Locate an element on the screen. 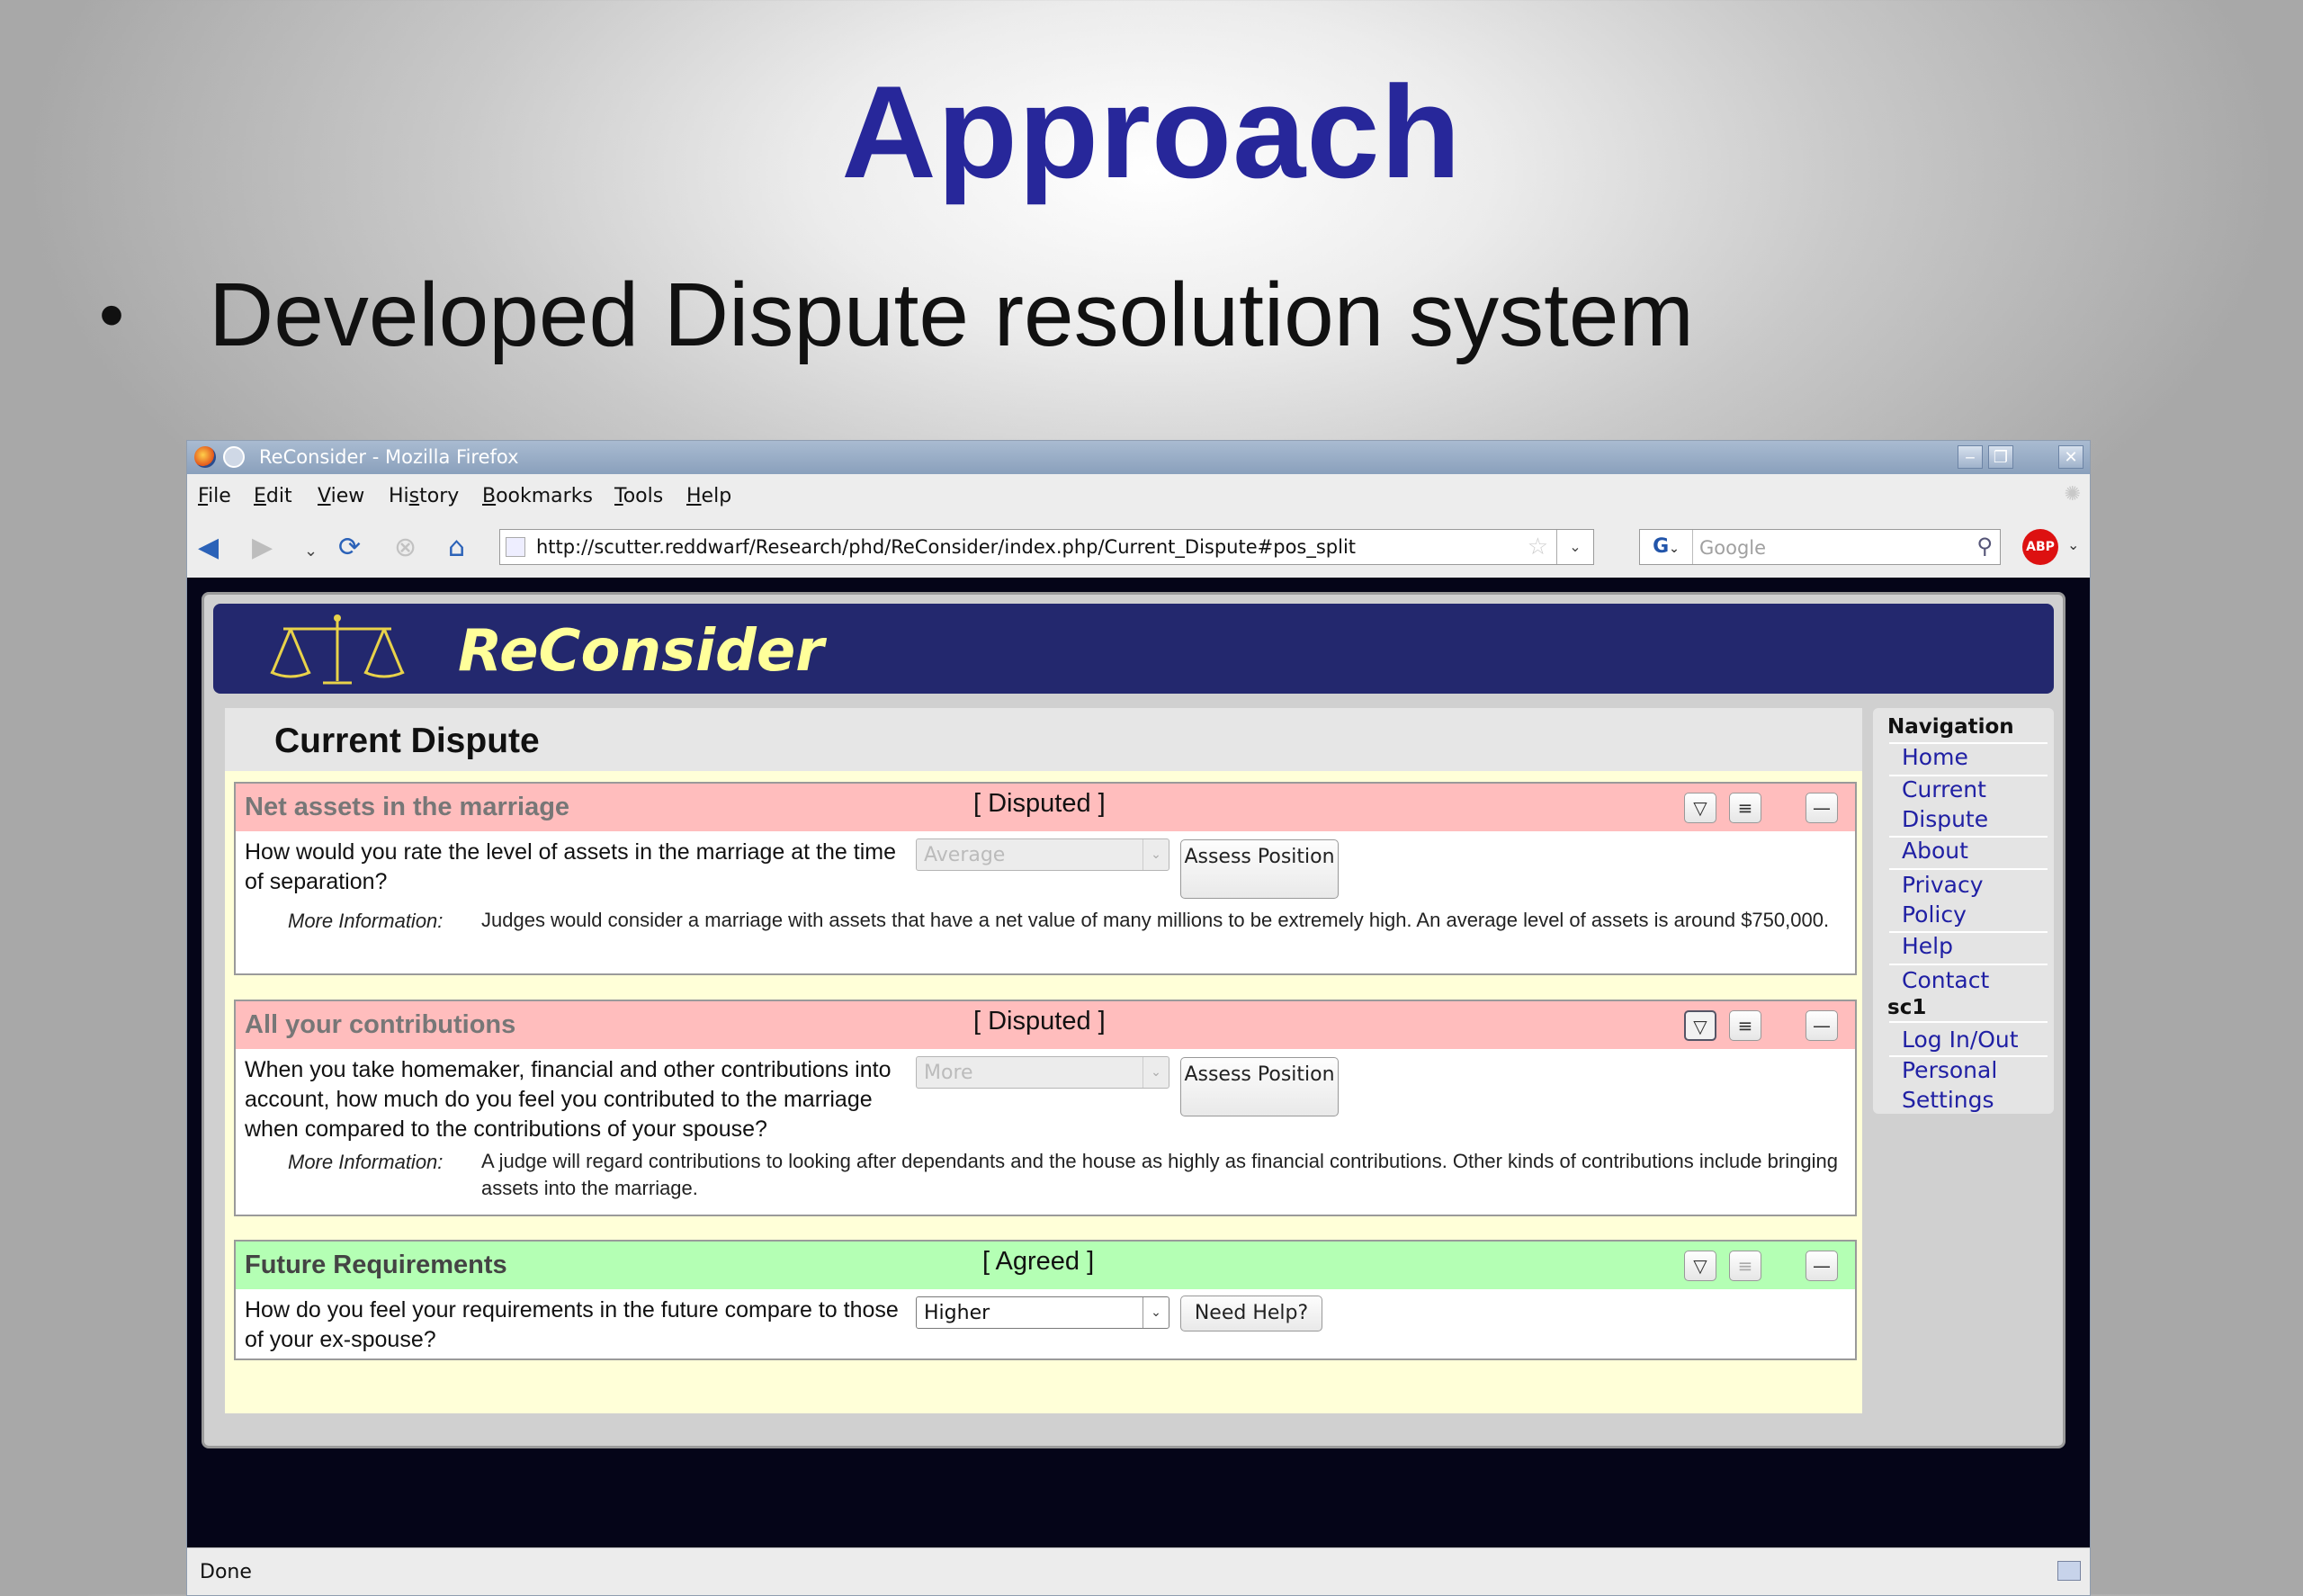 This screenshot has height=1596, width=2303. status-text: Done is located at coordinates (226, 1572).